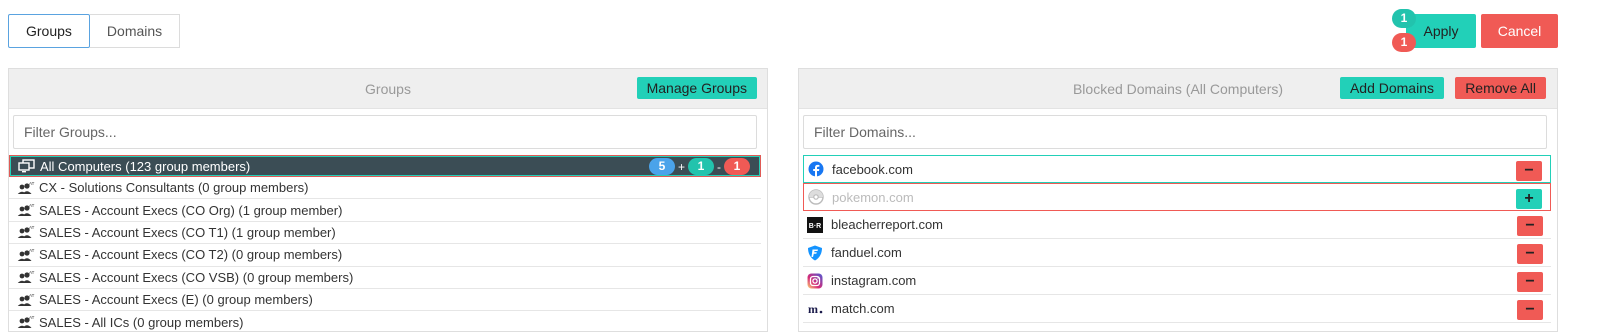 This screenshot has height=332, width=1598. I want to click on groups-panel-title: Groups, so click(388, 89).